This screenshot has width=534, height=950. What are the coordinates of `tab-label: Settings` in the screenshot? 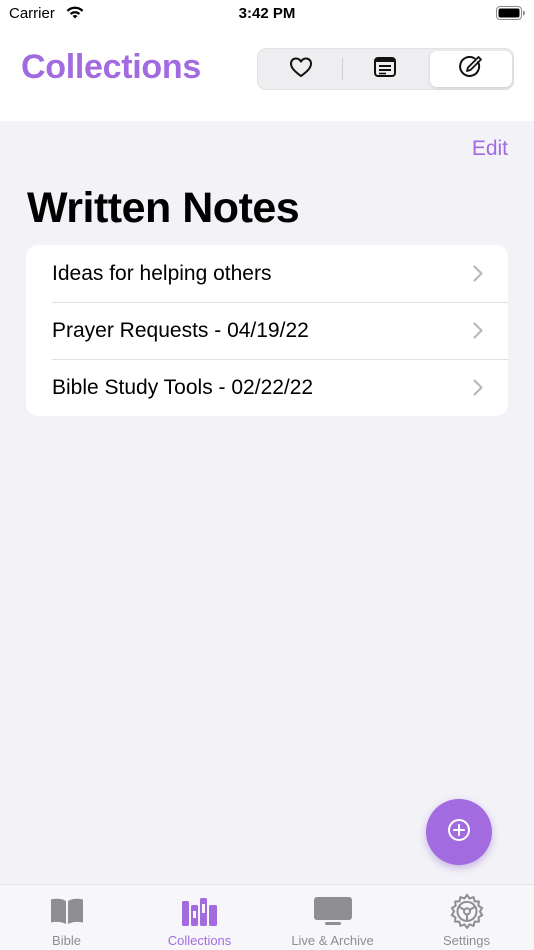 It's located at (466, 940).